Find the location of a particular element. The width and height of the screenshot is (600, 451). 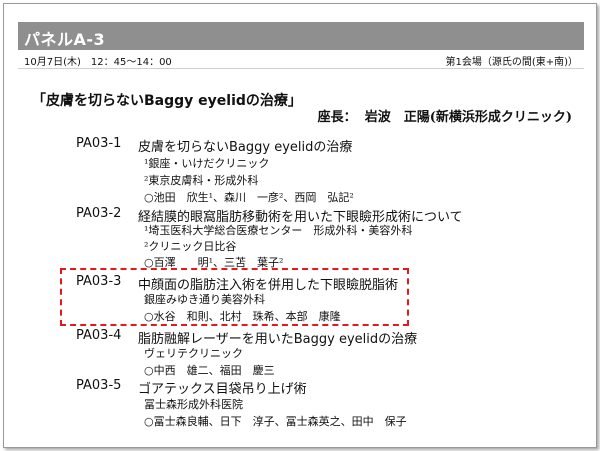

affiliation: ヴェリテクリニック is located at coordinates (193, 353).